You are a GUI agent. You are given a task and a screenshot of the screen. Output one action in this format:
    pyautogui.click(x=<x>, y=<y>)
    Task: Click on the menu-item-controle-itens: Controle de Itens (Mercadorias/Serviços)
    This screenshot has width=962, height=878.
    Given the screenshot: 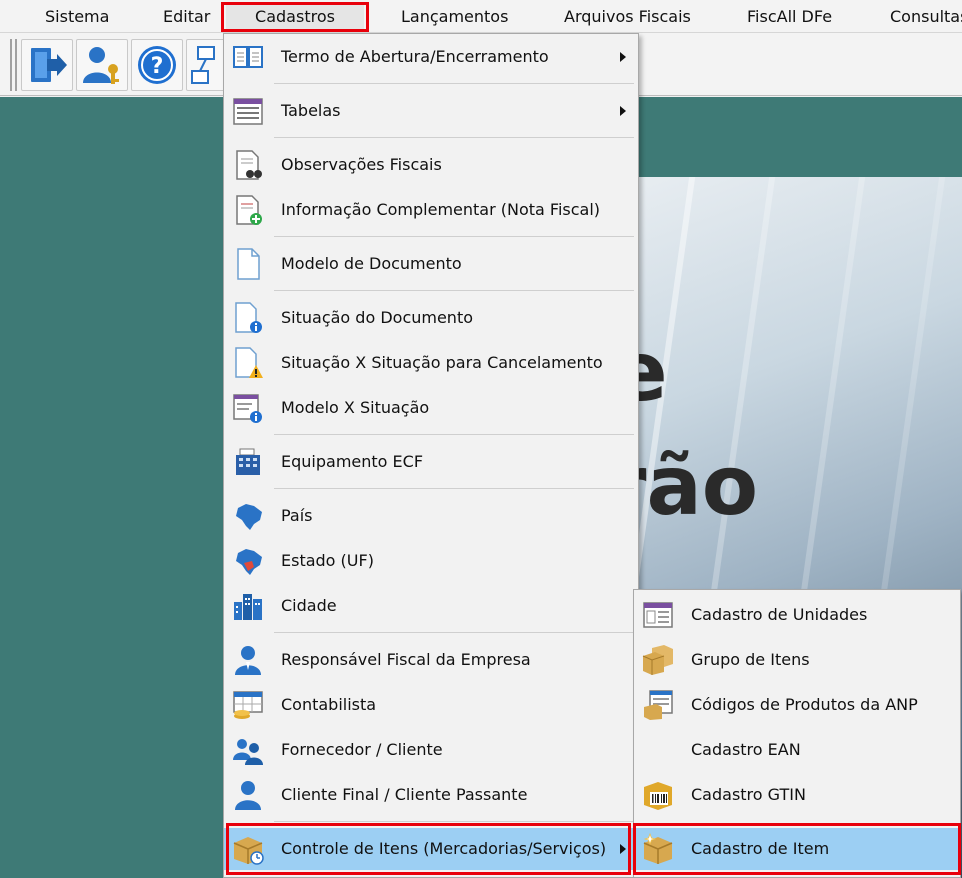 What is the action you would take?
    pyautogui.click(x=431, y=849)
    